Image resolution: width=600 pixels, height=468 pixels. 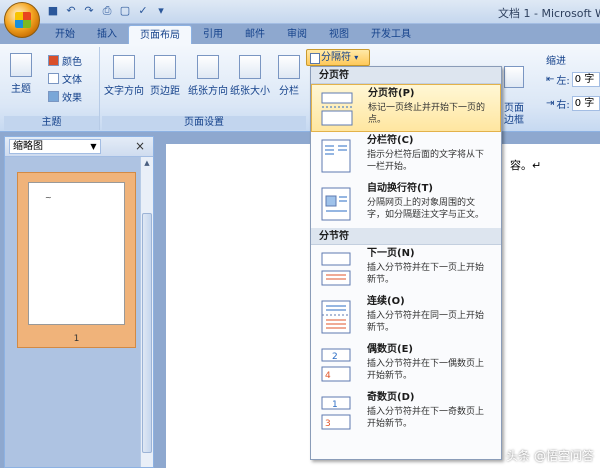 I want to click on text-direction-icon, so click(x=124, y=67).